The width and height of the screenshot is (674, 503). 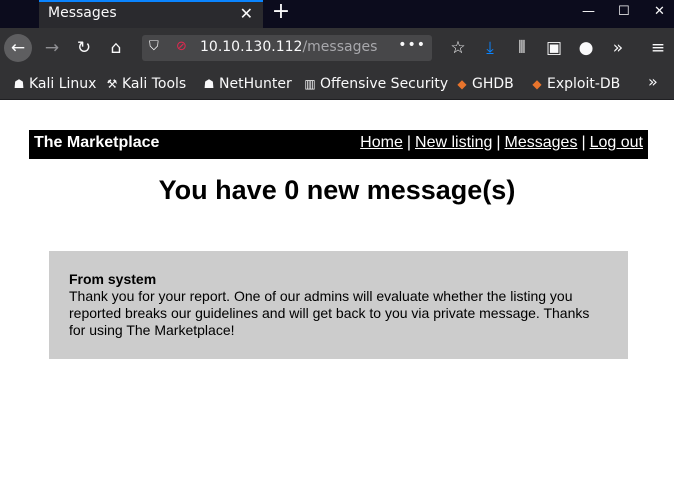 What do you see at coordinates (588, 12) in the screenshot?
I see `minimize-icon: —` at bounding box center [588, 12].